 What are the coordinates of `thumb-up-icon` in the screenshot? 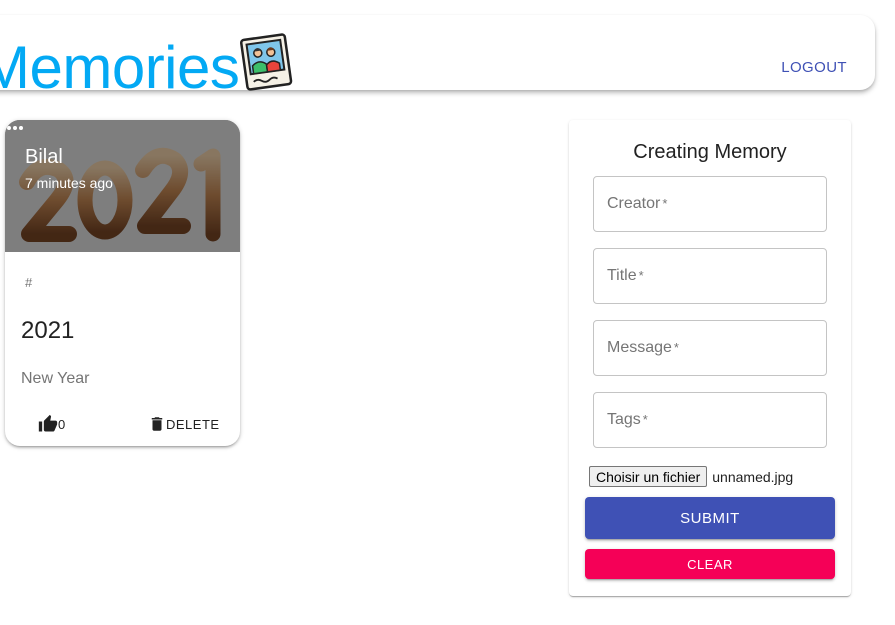 It's located at (48, 423).